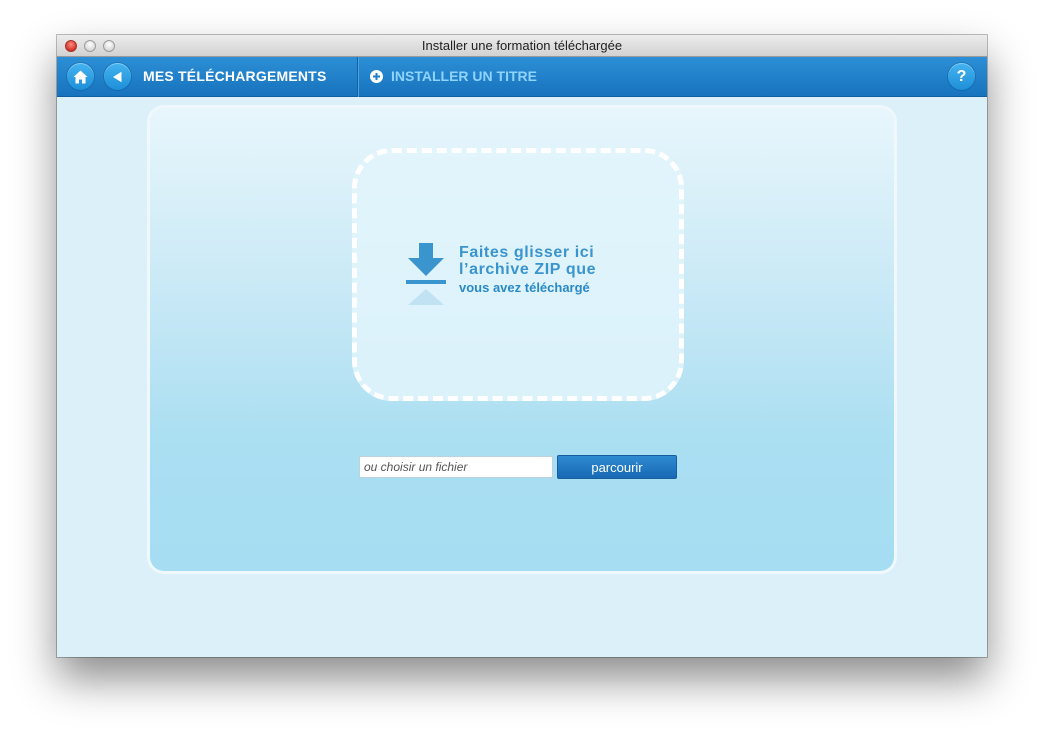 The width and height of the screenshot is (1044, 736). I want to click on title-bar: Installer une formation téléchargée, so click(522, 46).